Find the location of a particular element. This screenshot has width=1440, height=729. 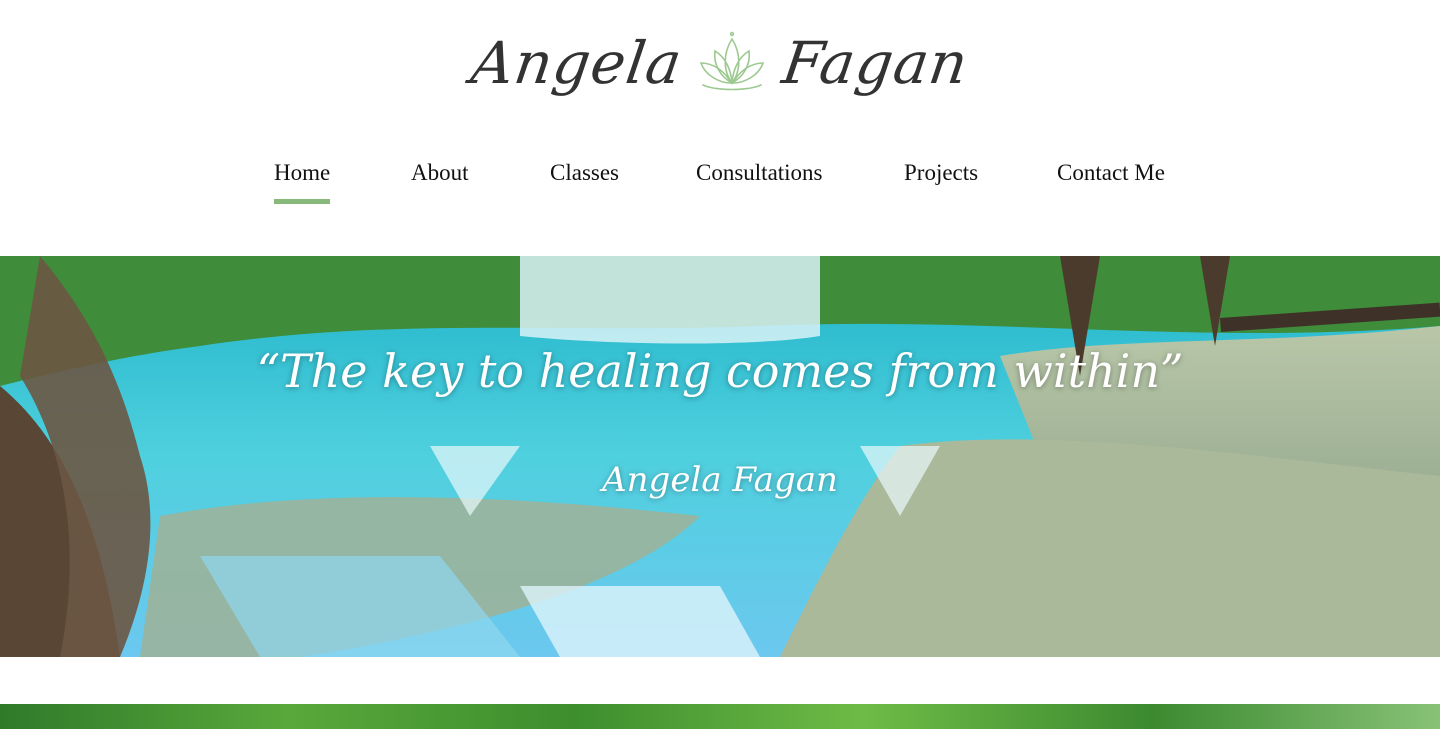

nav-item-consultations: Consultations is located at coordinates (759, 173).